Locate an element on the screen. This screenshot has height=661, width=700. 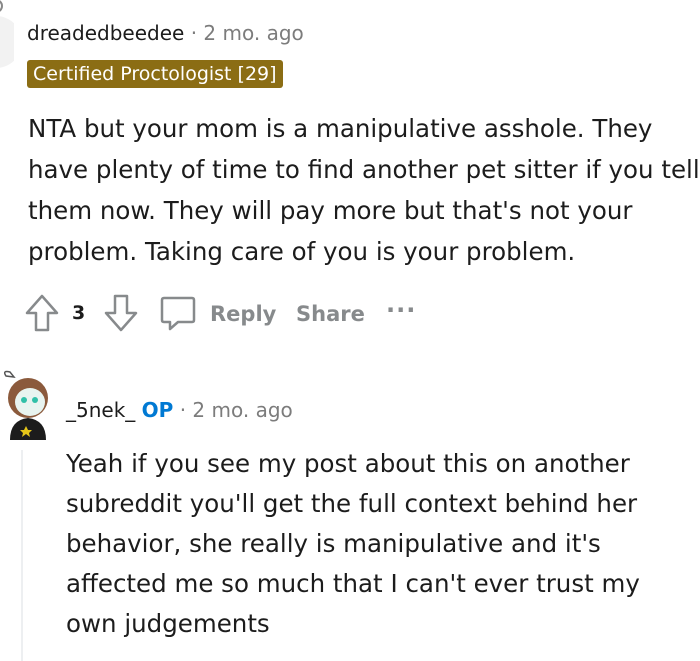
comment-icon is located at coordinates (178, 313).